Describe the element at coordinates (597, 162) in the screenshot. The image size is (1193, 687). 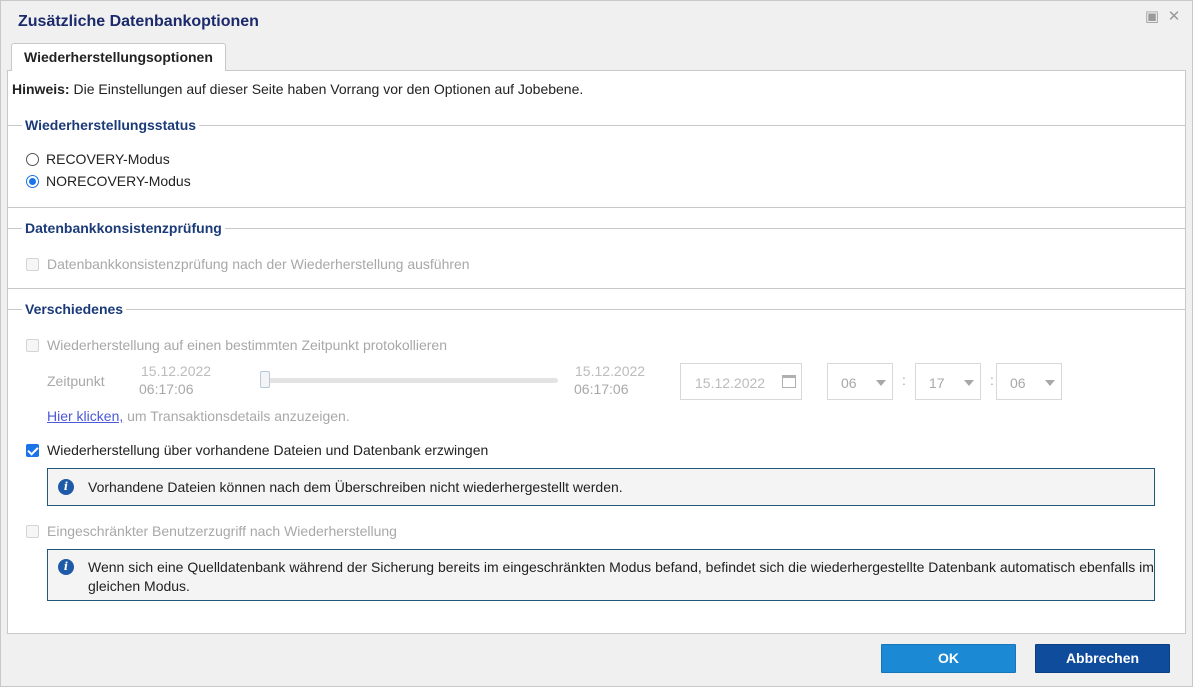
I see `recovery-status-group: Wiederherstellungsstatus` at that location.